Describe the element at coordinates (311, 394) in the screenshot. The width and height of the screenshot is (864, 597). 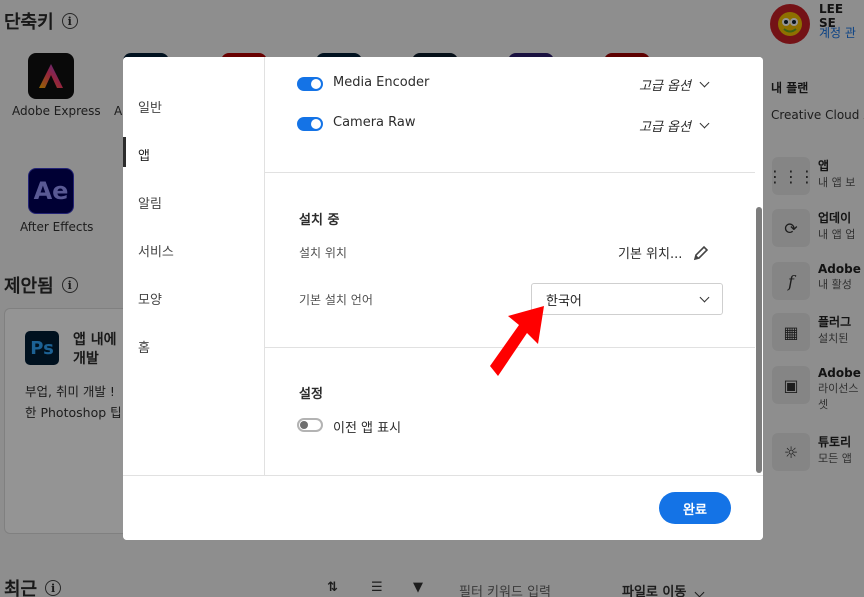
I see `settings-heading: 설정` at that location.